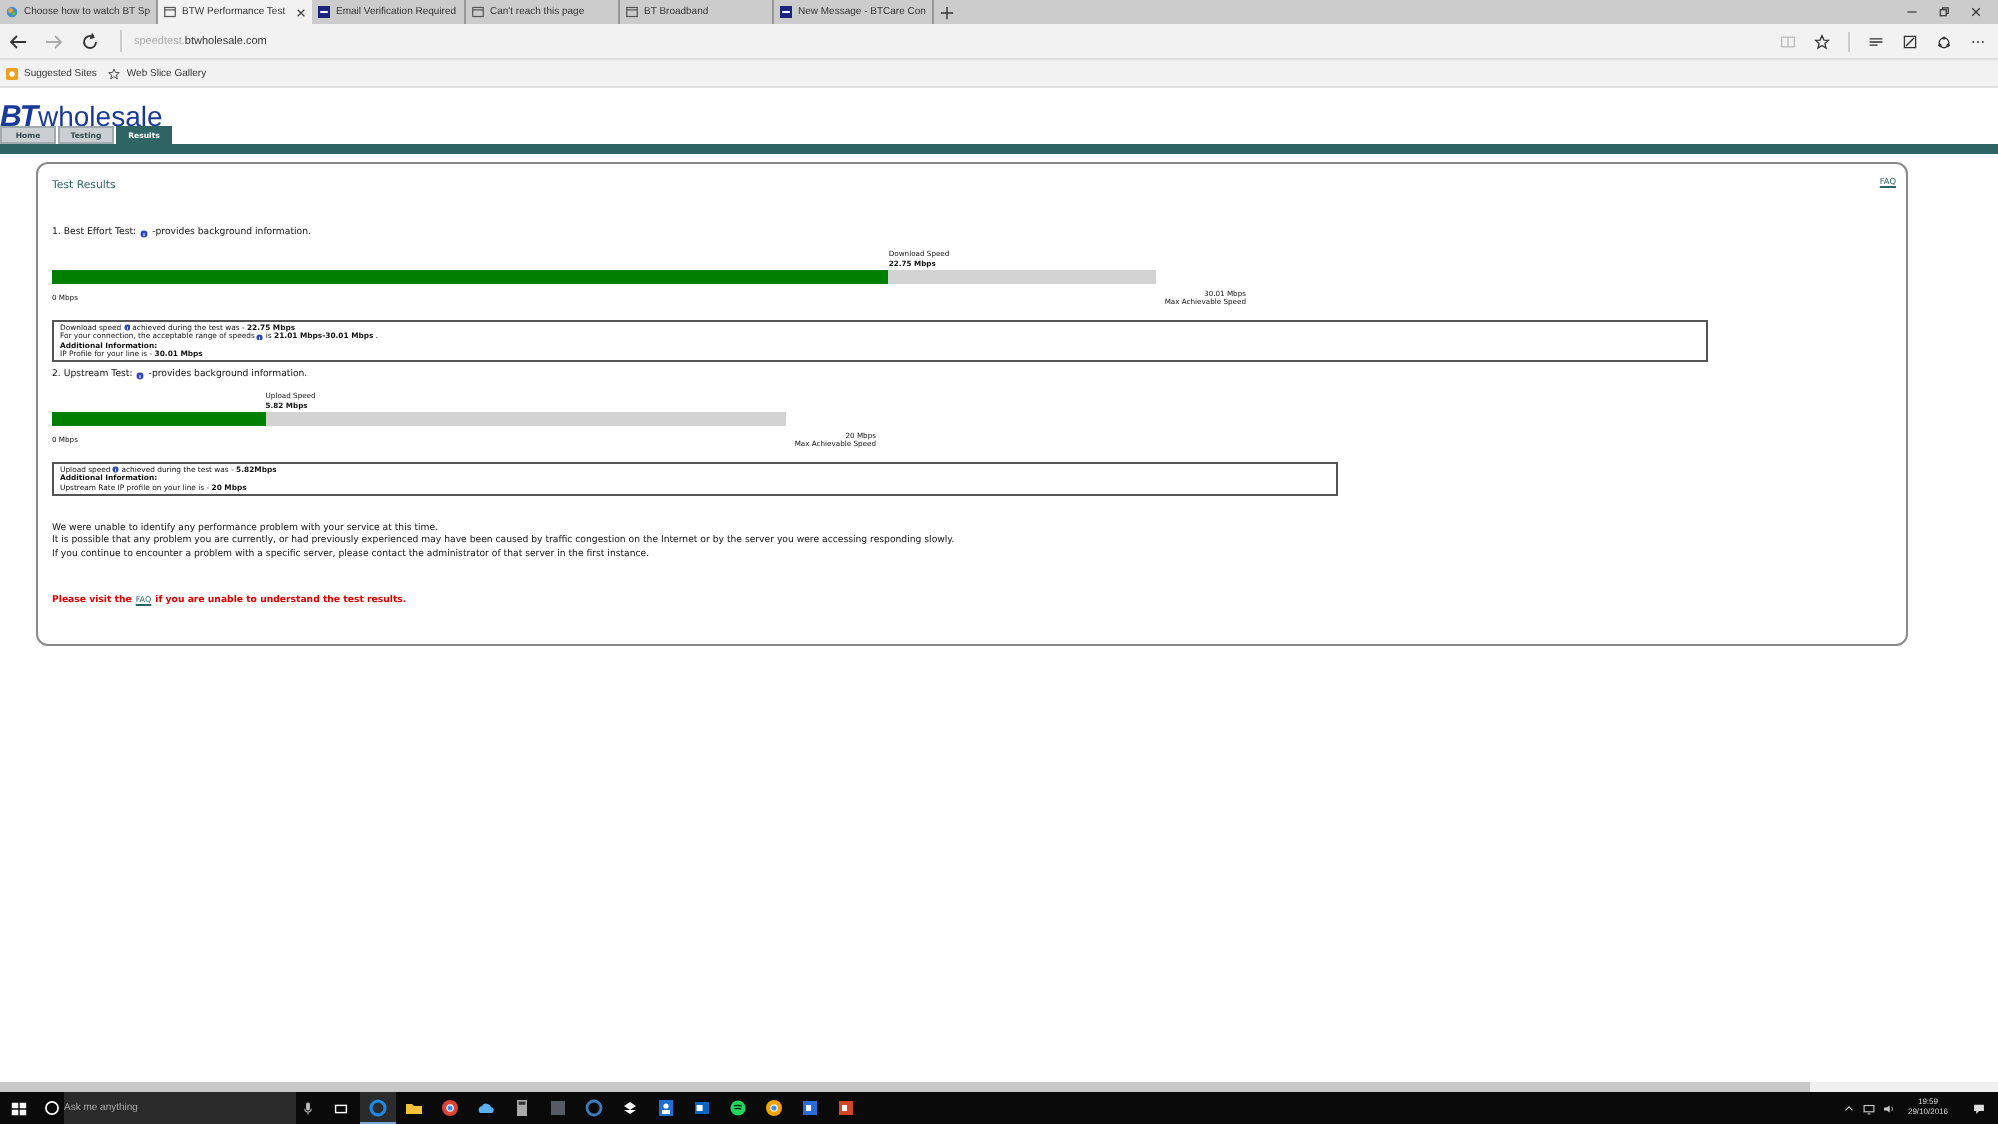 This screenshot has width=1998, height=1124. What do you see at coordinates (1868, 1108) in the screenshot?
I see `monitor-icon` at bounding box center [1868, 1108].